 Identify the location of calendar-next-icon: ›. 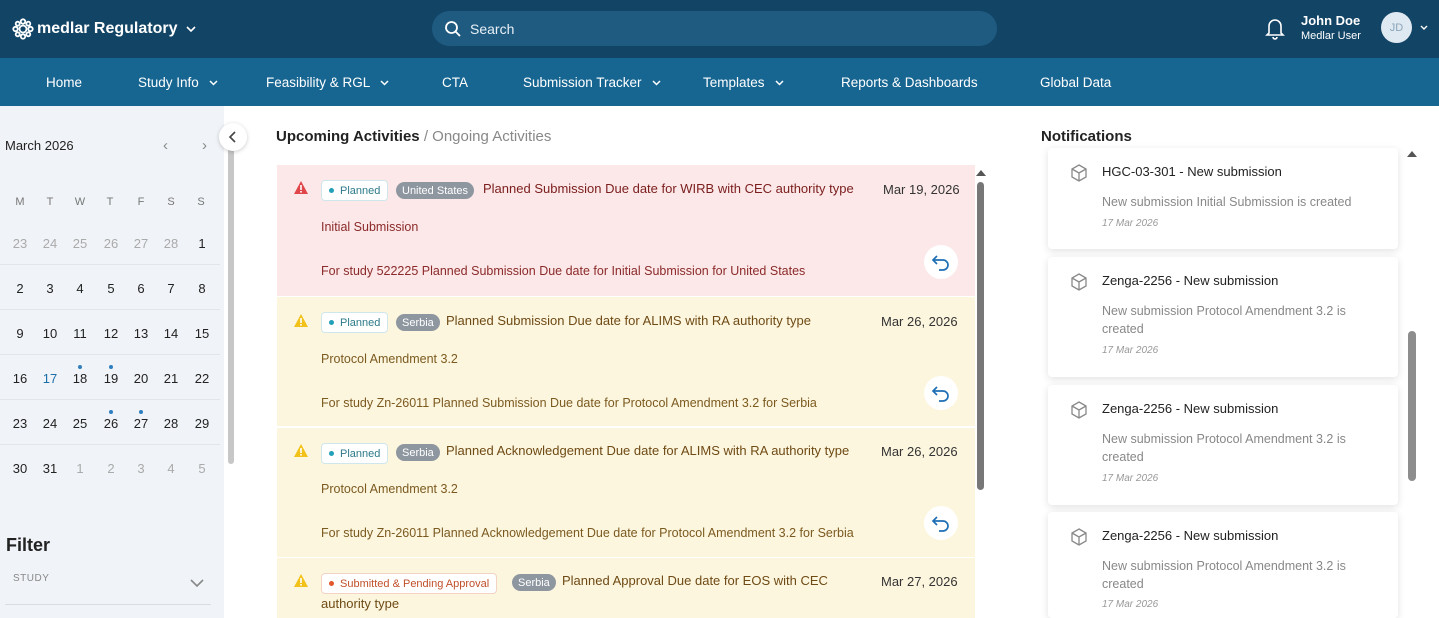
(209, 145).